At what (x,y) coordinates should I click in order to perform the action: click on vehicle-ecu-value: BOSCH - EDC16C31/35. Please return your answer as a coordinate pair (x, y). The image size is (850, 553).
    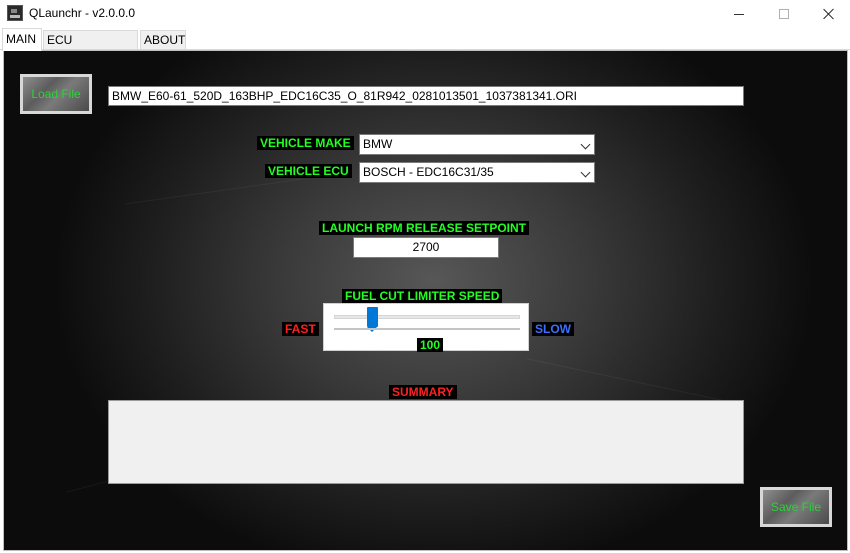
    Looking at the image, I should click on (428, 172).